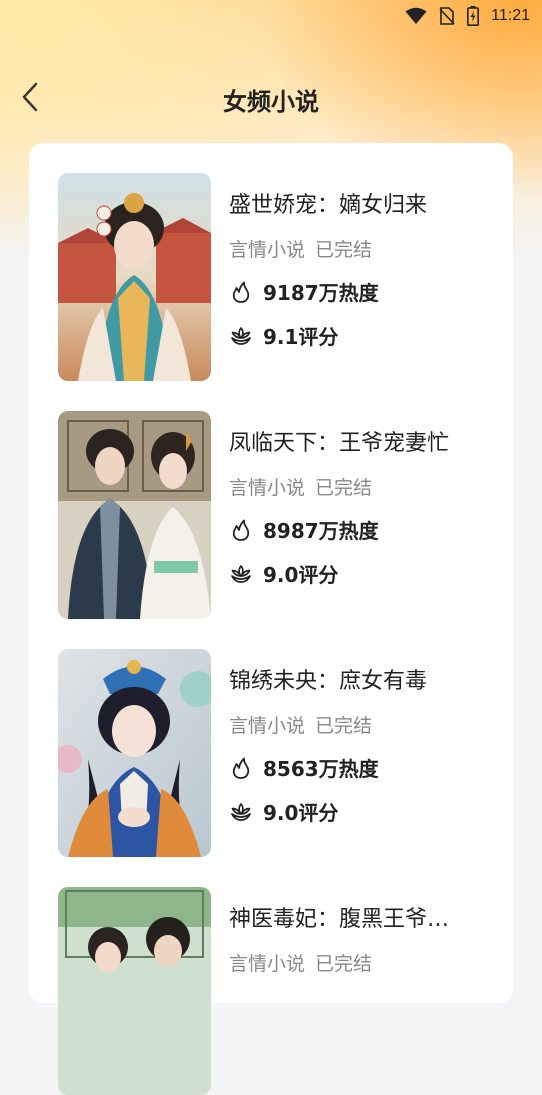 The image size is (542, 1095). I want to click on book-rating: 9.1评分, so click(283, 335).